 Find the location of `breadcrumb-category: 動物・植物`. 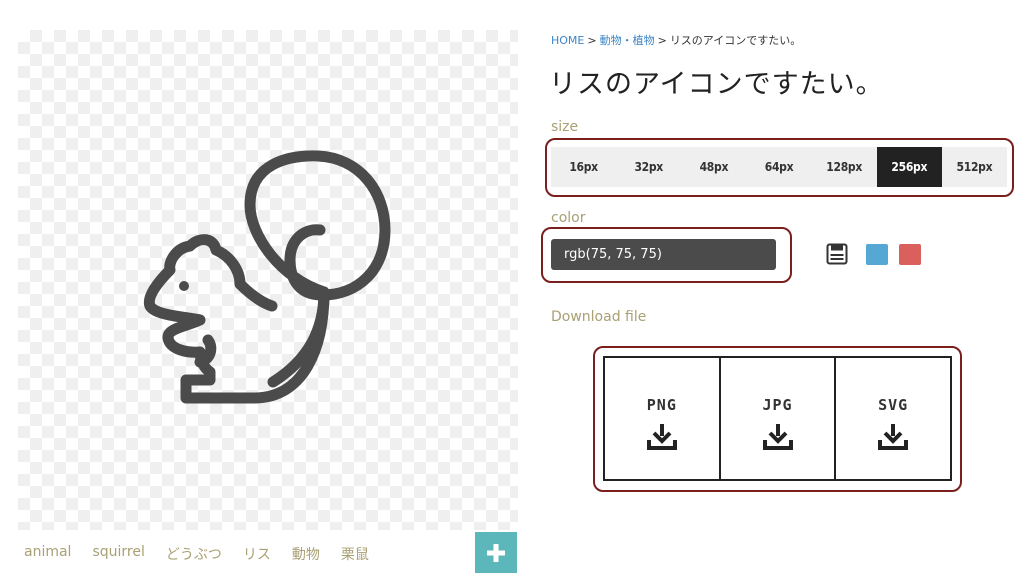

breadcrumb-category: 動物・植物 is located at coordinates (627, 40).